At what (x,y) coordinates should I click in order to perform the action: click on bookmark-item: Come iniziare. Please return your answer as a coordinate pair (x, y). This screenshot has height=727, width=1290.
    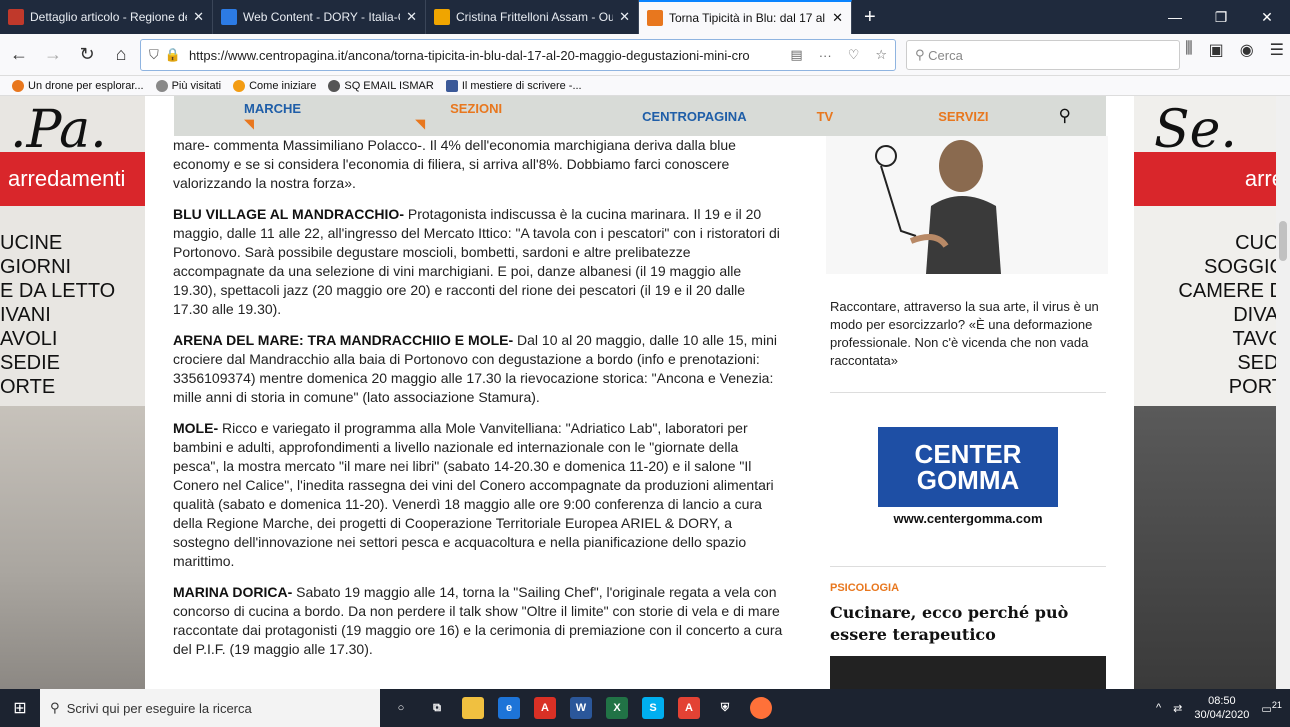
    Looking at the image, I should click on (274, 85).